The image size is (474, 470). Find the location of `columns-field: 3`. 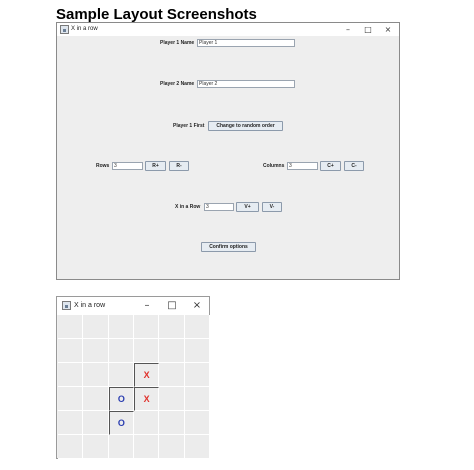

columns-field: 3 is located at coordinates (302, 166).